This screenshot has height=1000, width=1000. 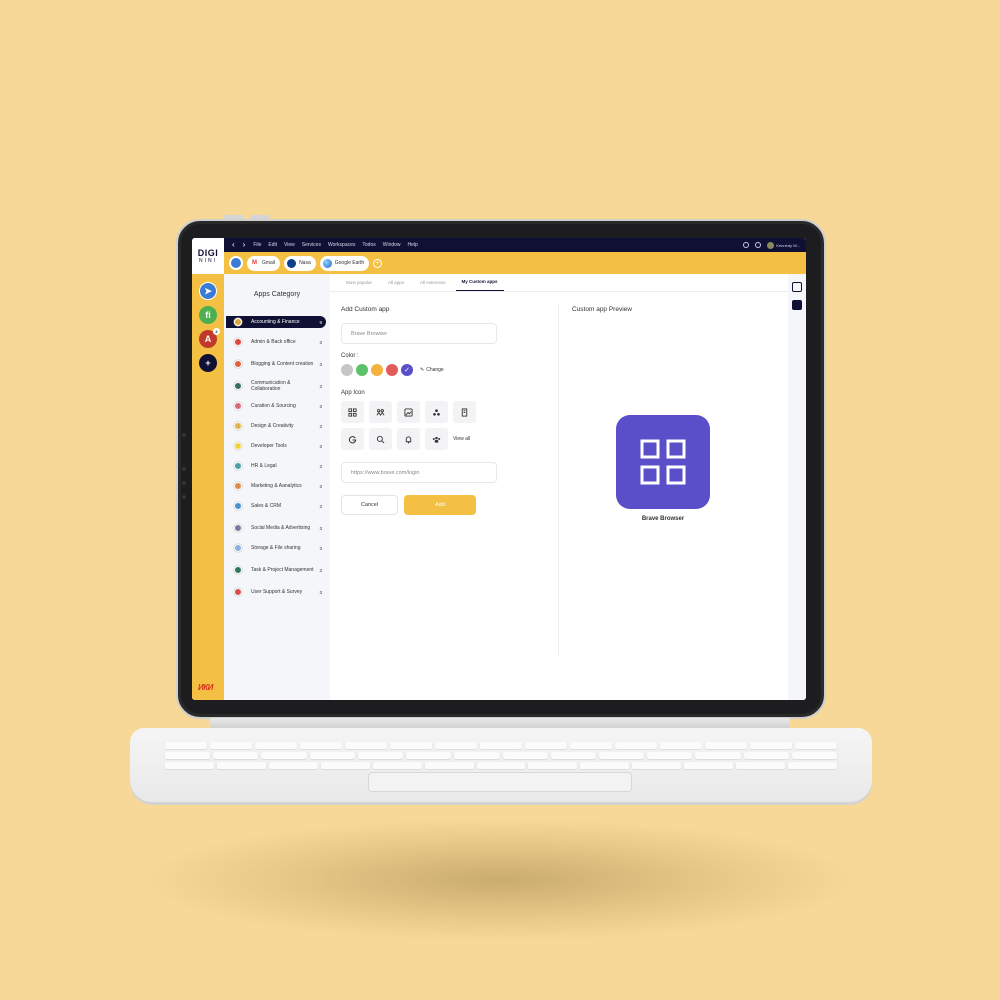 I want to click on rail-app-bird: ➤, so click(x=208, y=291).